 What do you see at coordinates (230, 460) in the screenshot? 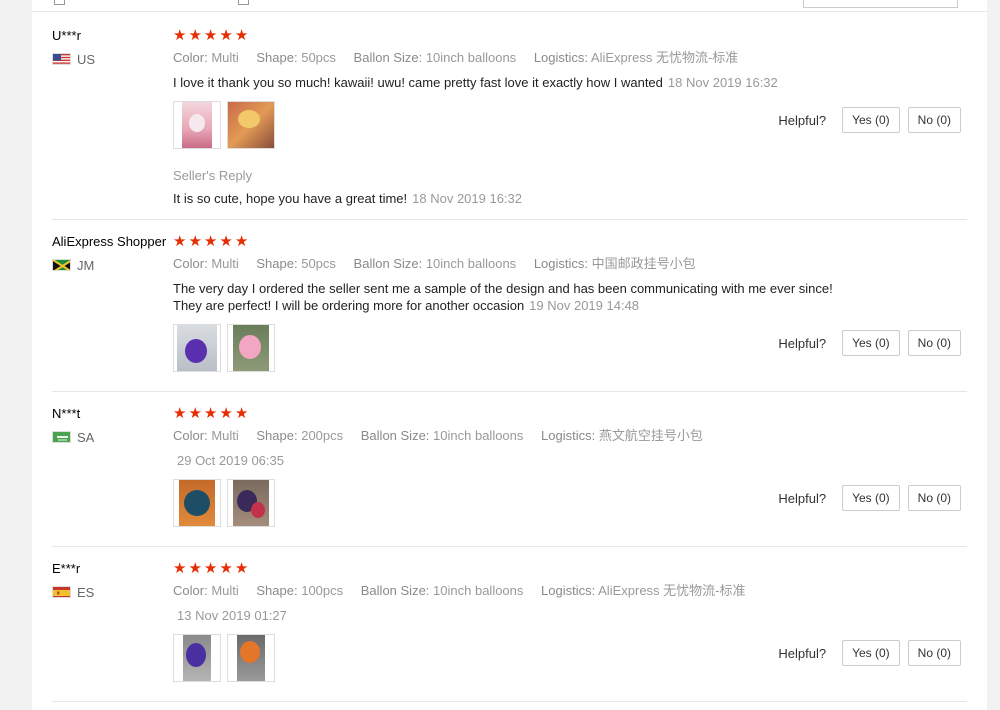
I see `review-time: 29 Oct 2019 06:35` at bounding box center [230, 460].